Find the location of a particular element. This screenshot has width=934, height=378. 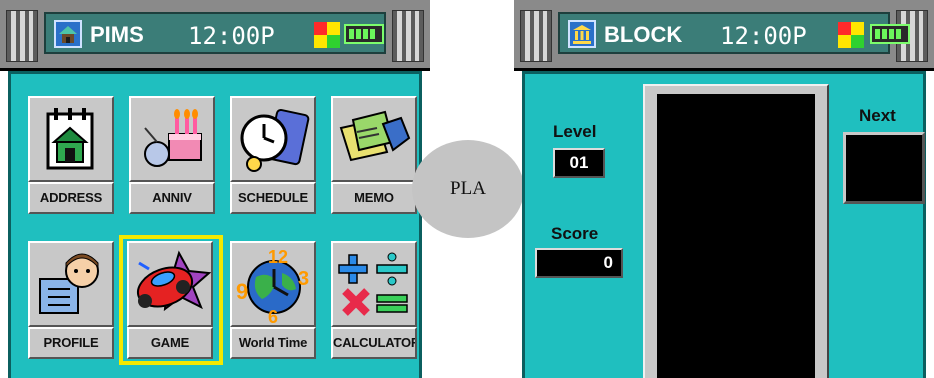

pla-text: PLA is located at coordinates (468, 188).